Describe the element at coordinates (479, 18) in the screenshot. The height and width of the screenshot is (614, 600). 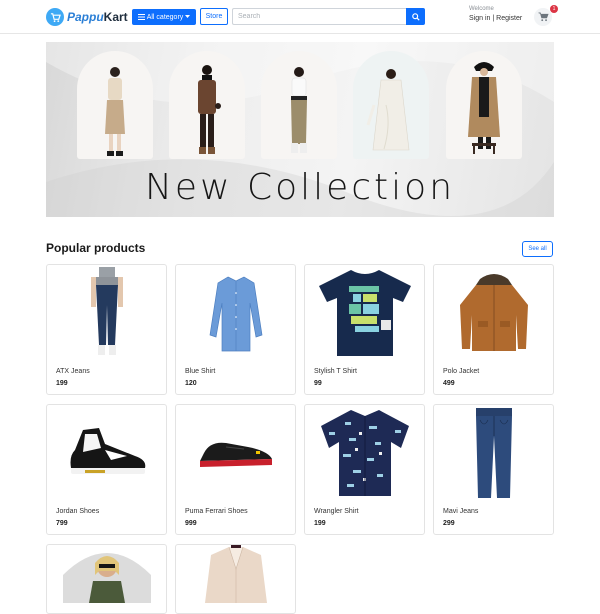
I see `sign-in-link: Sign in` at that location.